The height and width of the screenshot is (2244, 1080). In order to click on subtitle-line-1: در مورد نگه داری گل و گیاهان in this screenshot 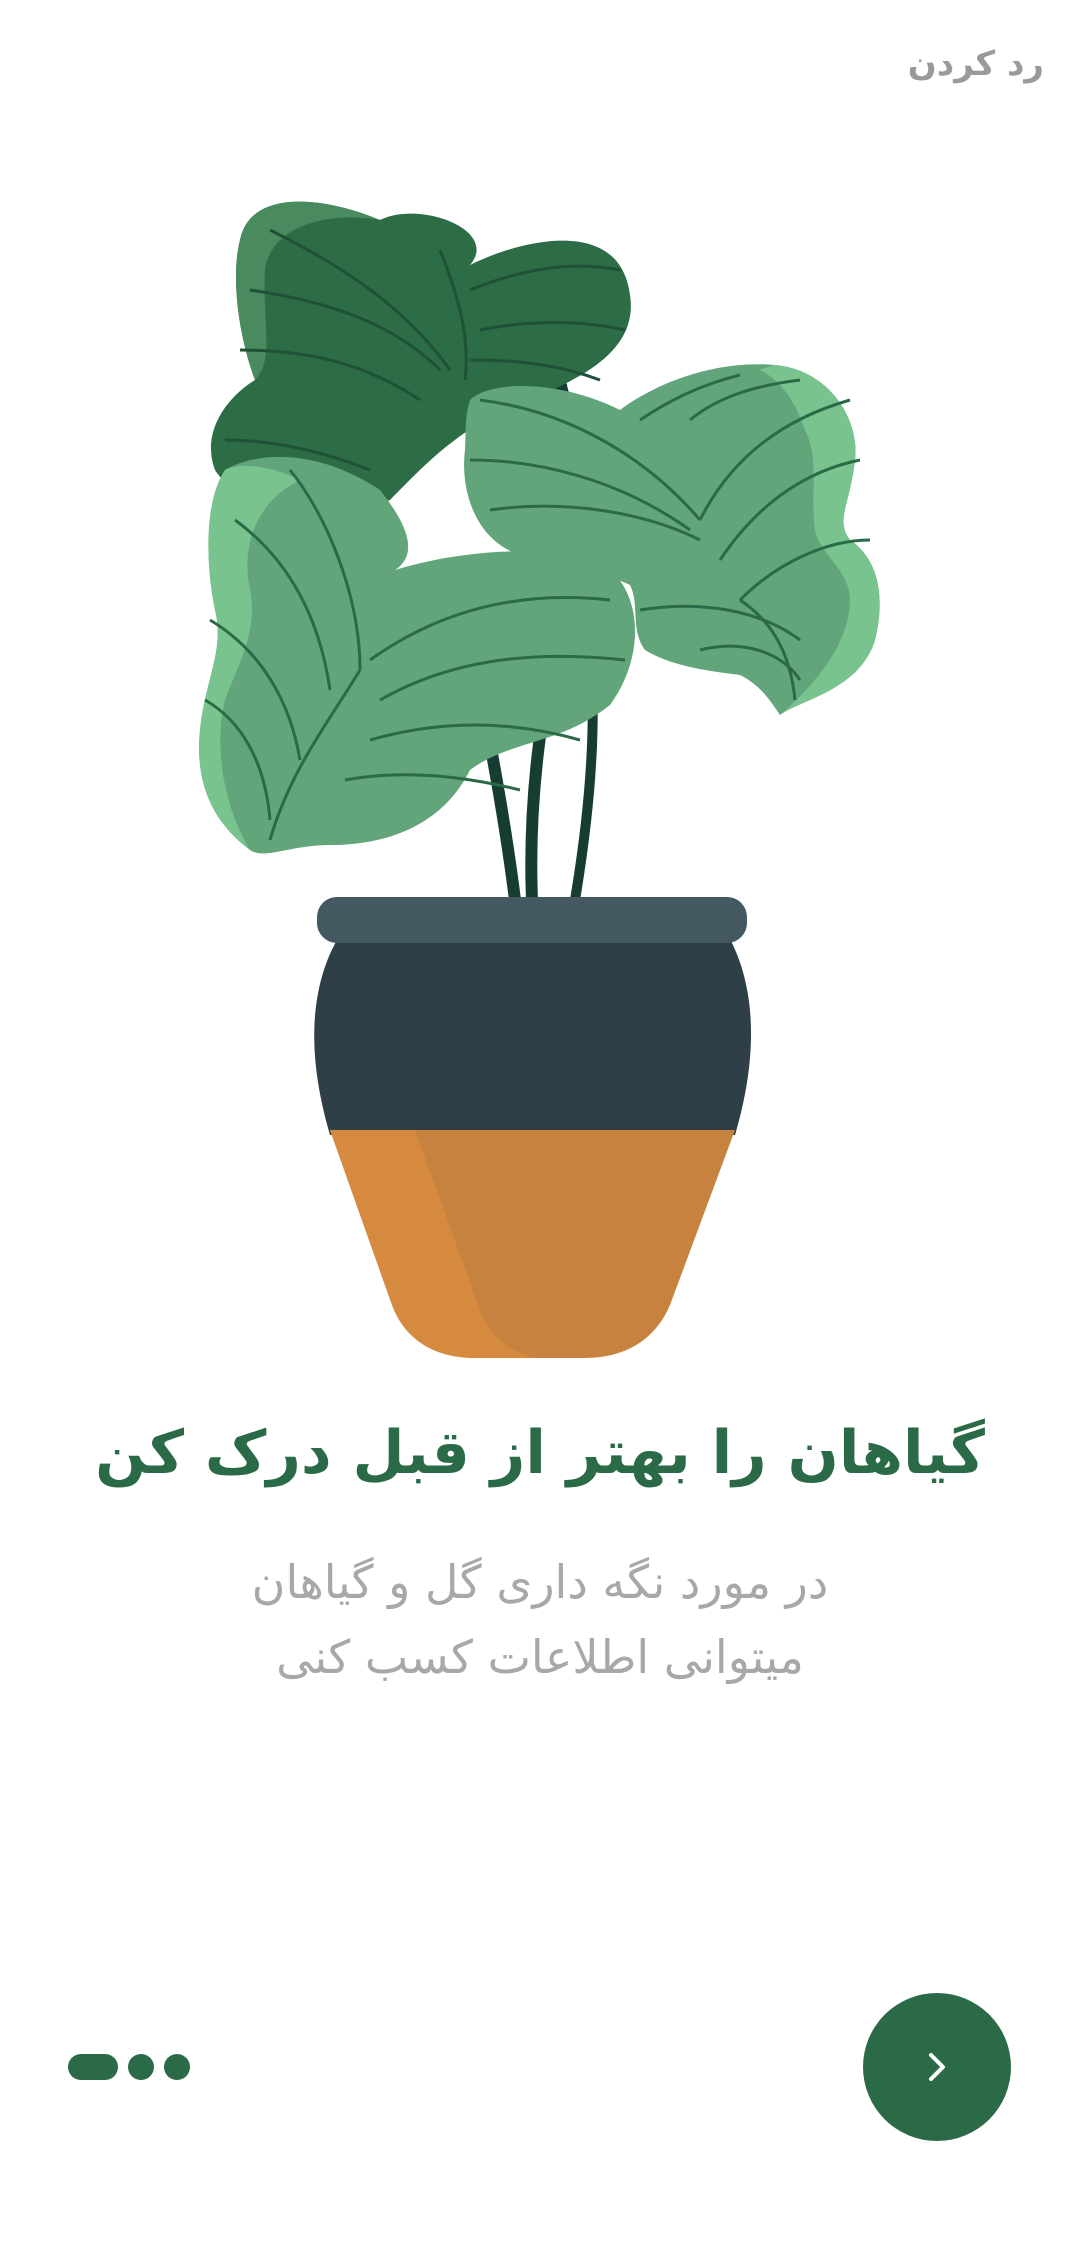, I will do `click(540, 1582)`.